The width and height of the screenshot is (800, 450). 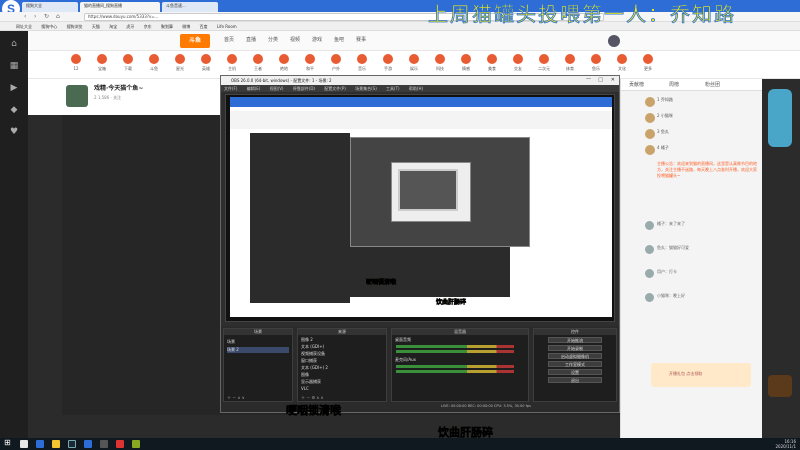 I want to click on tab-weekly: 周榜, so click(x=674, y=84).